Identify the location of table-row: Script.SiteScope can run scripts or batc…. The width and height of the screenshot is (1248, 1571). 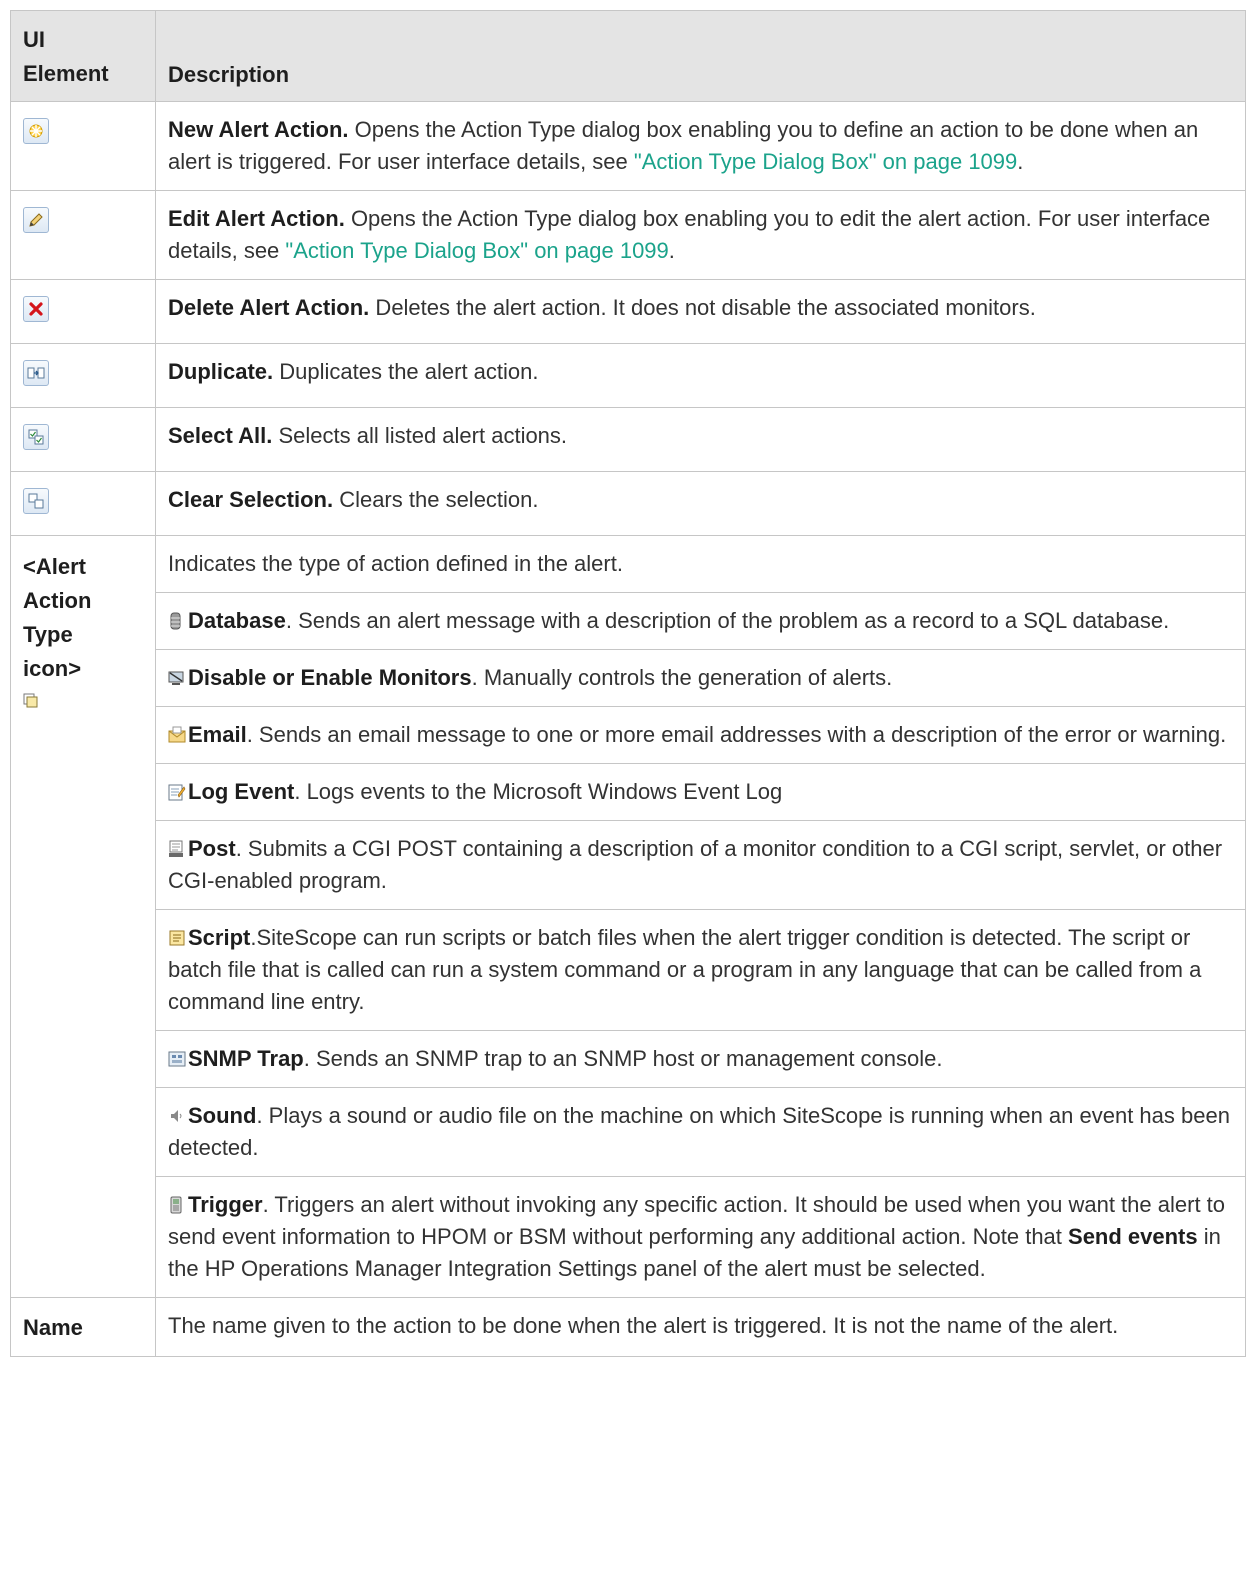
(628, 970).